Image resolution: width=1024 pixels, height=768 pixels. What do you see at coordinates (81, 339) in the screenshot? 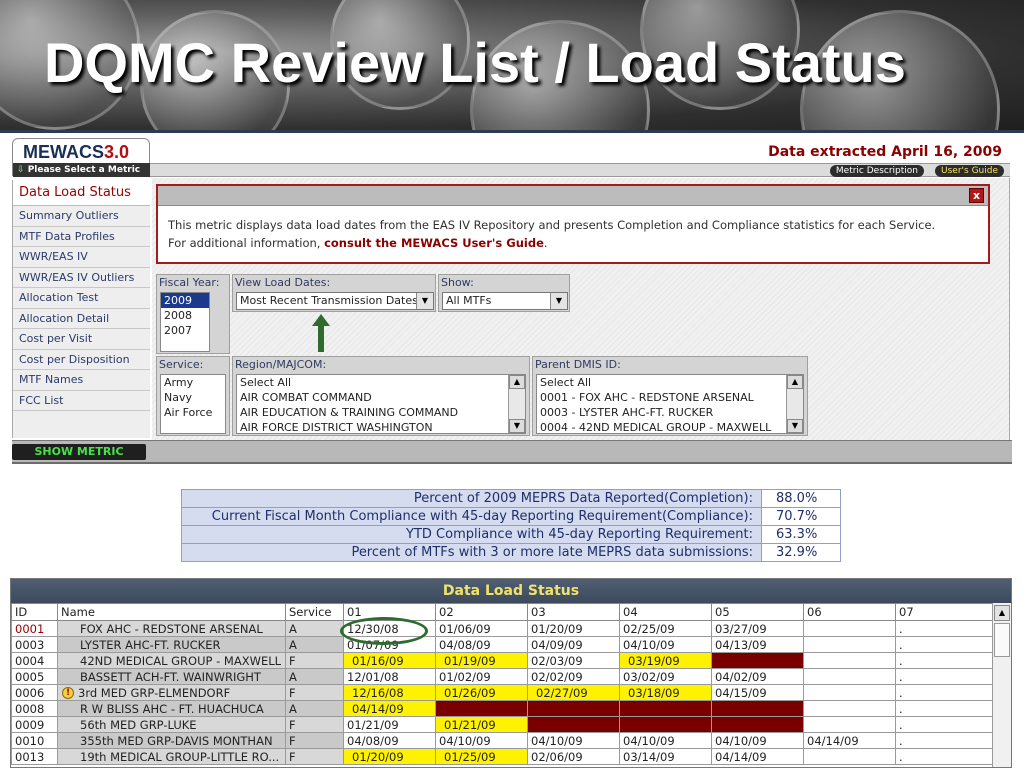
I see `sidebar-item: Cost per Visit` at bounding box center [81, 339].